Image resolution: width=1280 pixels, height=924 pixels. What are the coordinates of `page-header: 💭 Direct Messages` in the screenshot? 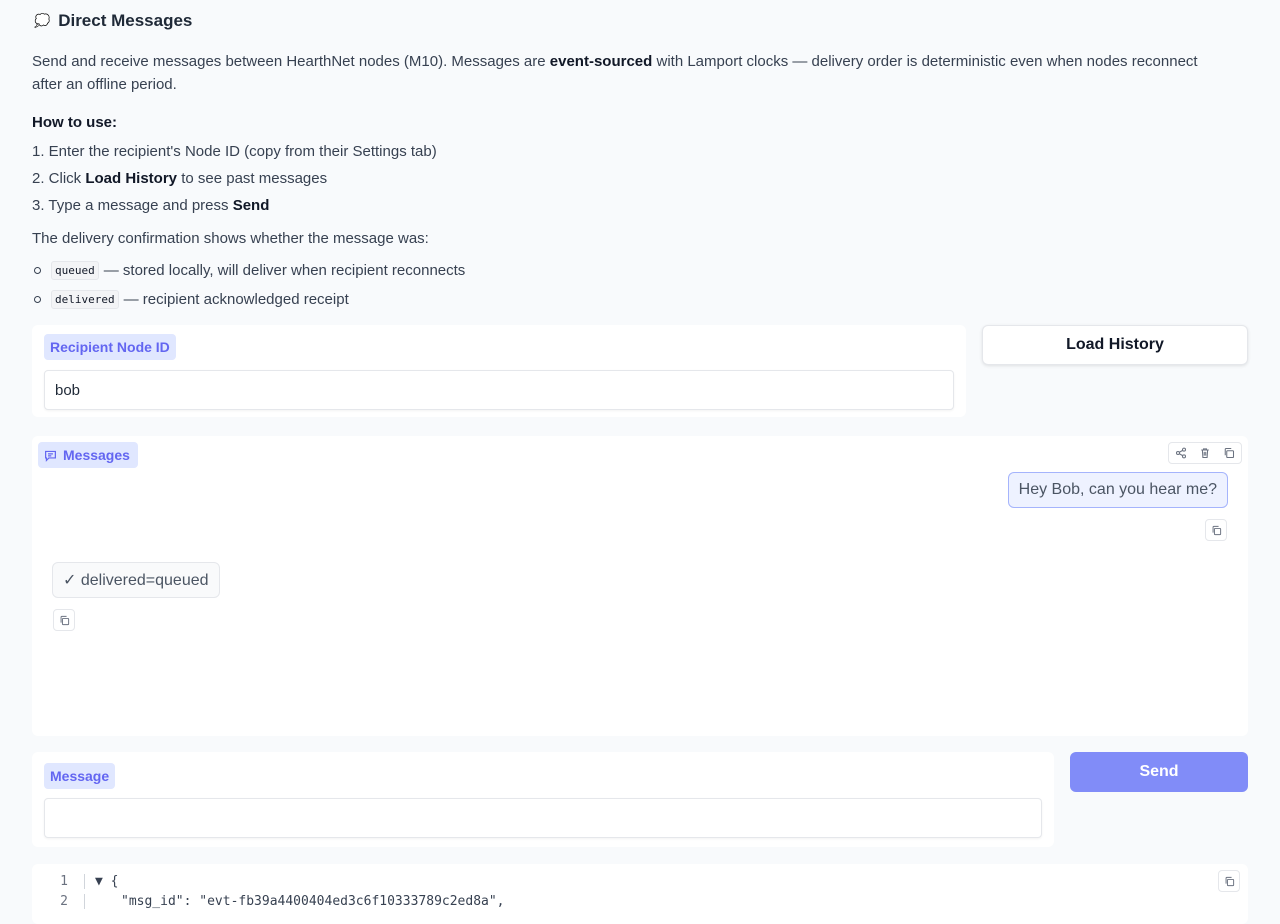 It's located at (113, 21).